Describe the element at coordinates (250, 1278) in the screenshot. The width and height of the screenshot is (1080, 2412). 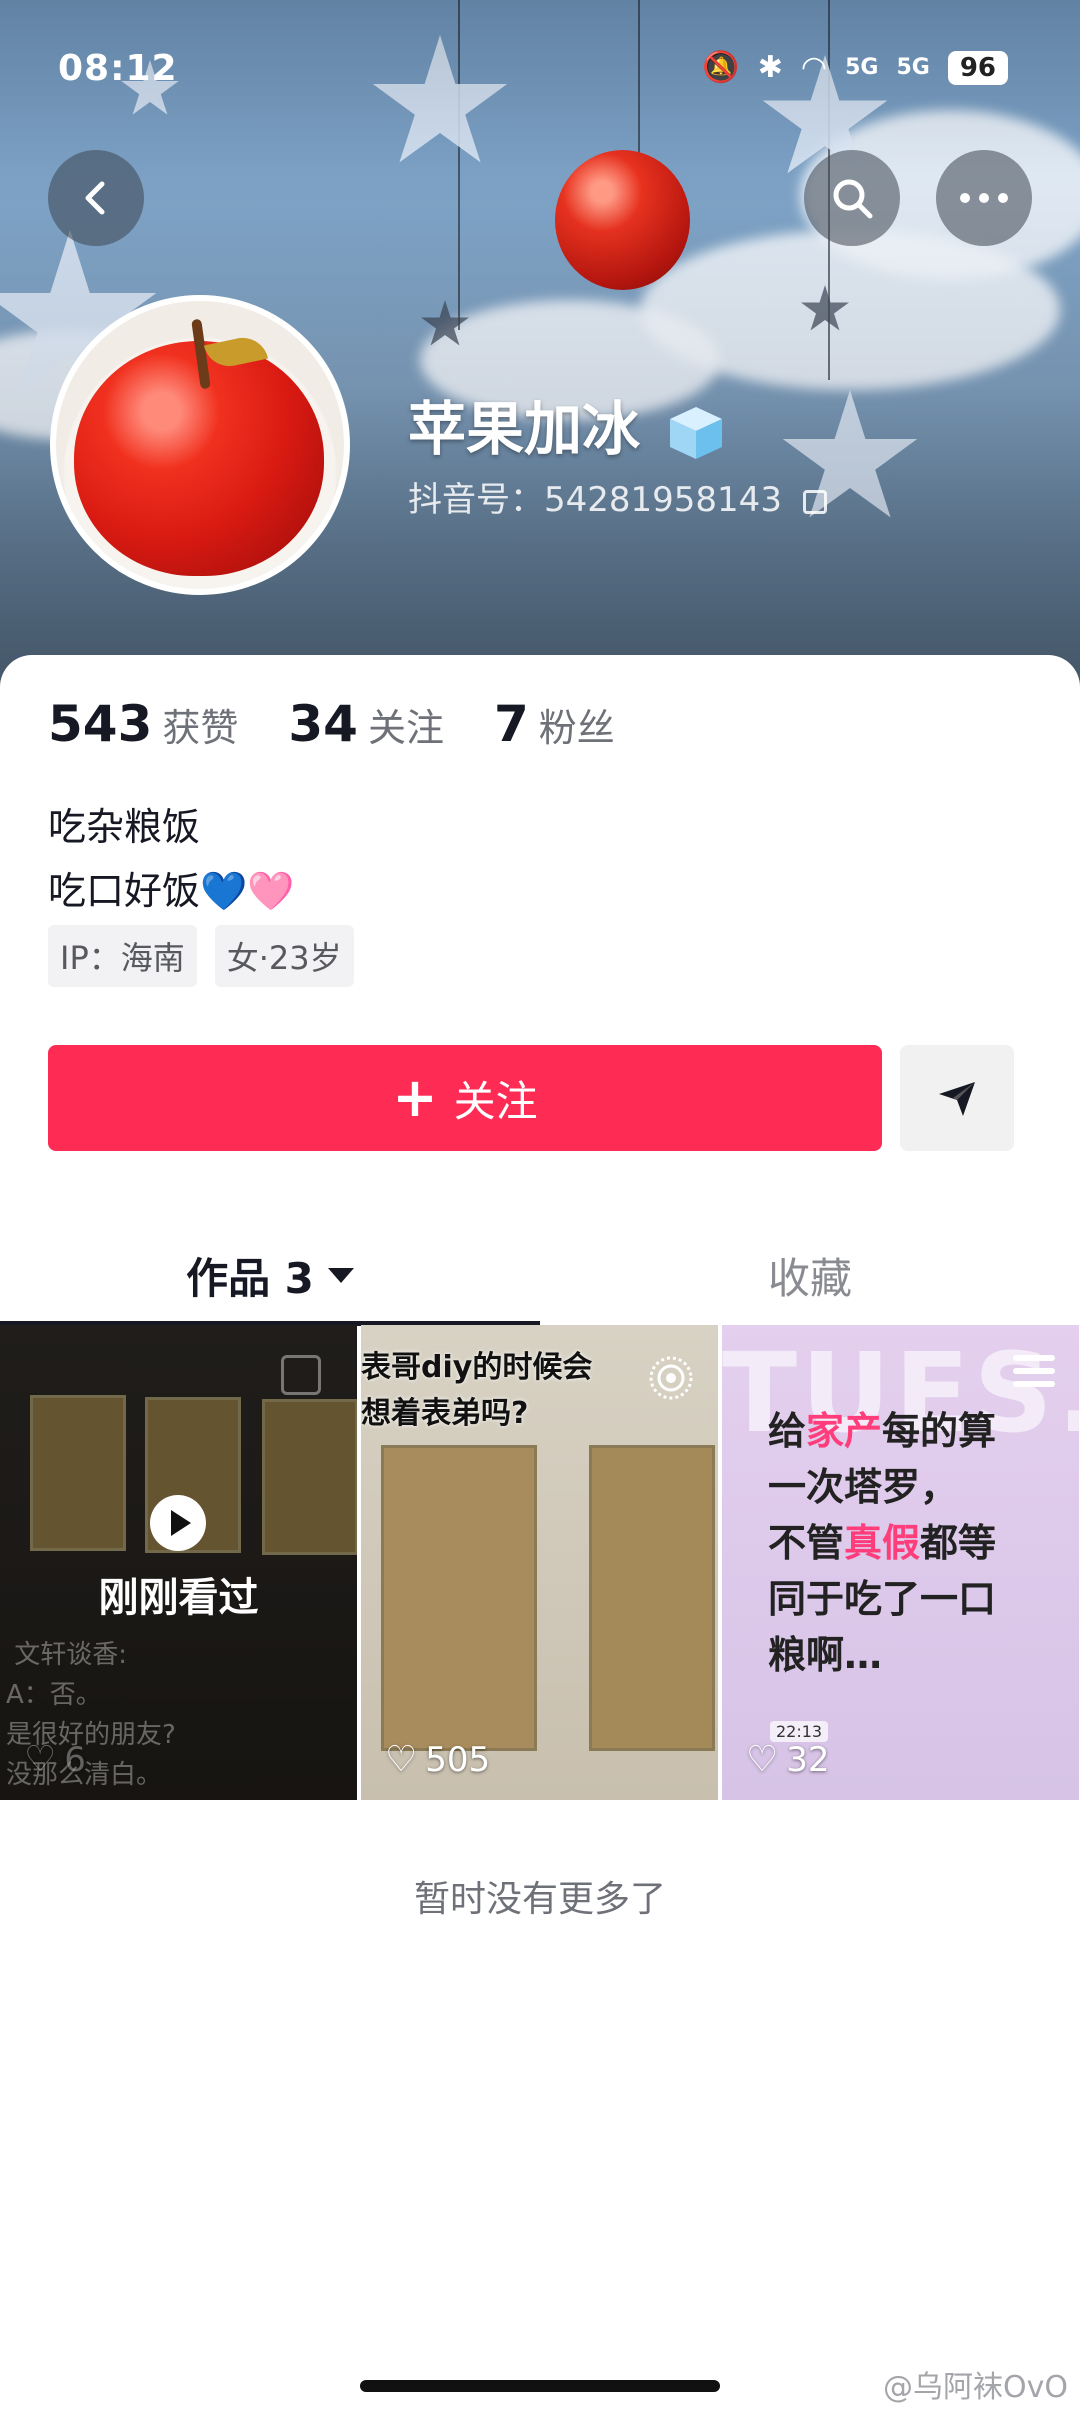
I see `tab-works-label: 作品 3` at that location.